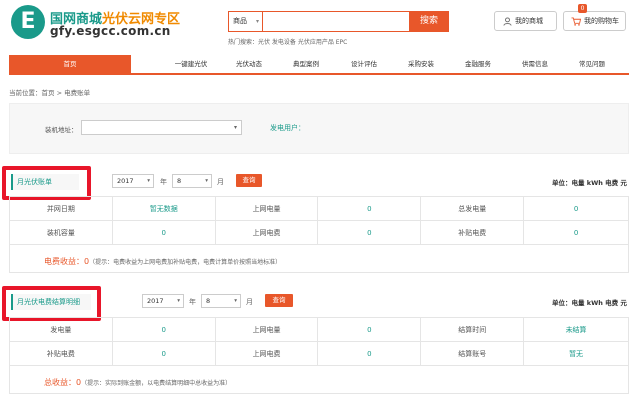  I want to click on table-row: 装机容量 0 上网电费 0 补贴电费 0, so click(319, 232).